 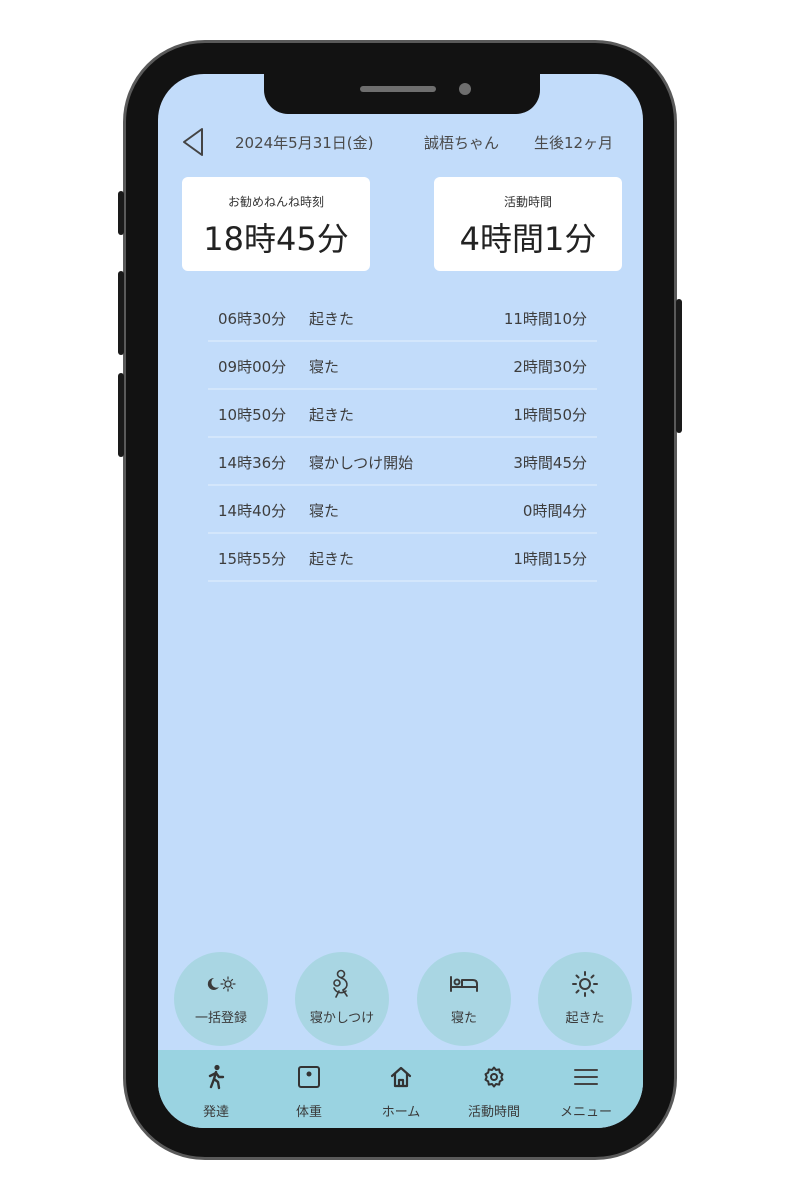 What do you see at coordinates (252, 463) in the screenshot?
I see `log-time: 14時36分` at bounding box center [252, 463].